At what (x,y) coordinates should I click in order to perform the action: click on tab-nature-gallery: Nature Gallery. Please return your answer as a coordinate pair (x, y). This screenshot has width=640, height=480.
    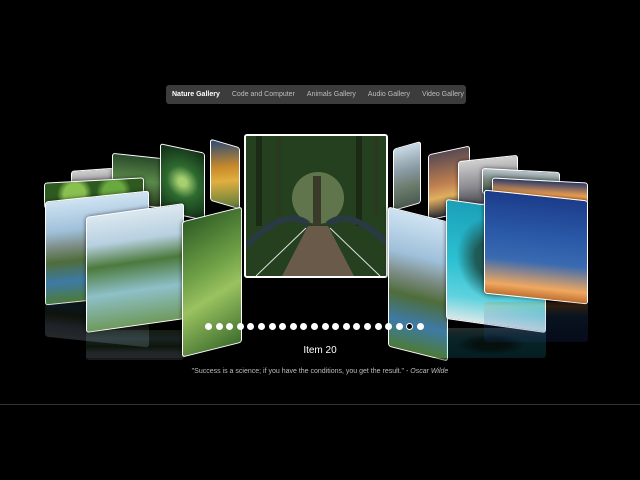
    Looking at the image, I should click on (196, 94).